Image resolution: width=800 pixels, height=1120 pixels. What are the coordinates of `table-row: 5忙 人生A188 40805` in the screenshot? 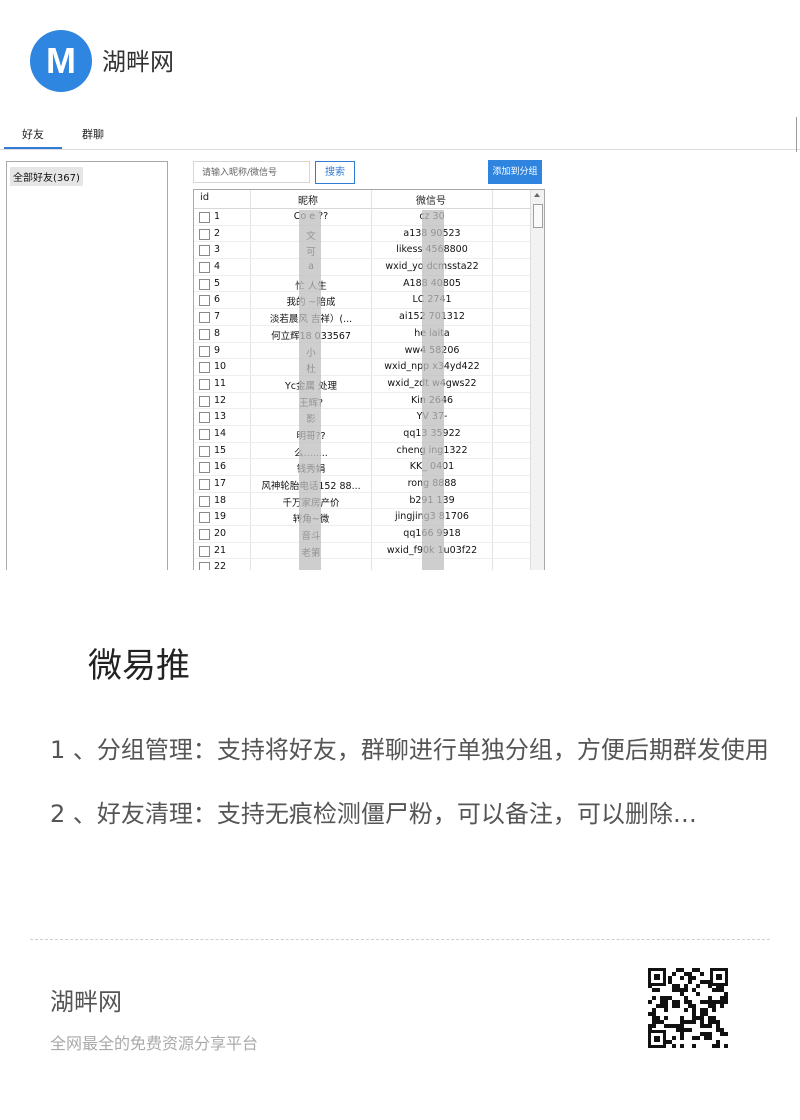 It's located at (362, 284).